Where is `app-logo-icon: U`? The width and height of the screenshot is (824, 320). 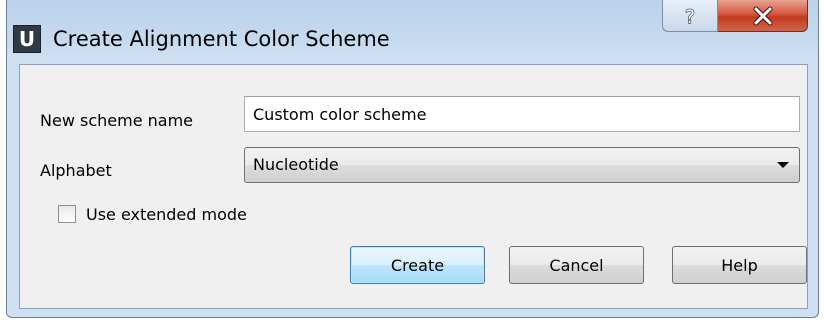
app-logo-icon: U is located at coordinates (27, 39).